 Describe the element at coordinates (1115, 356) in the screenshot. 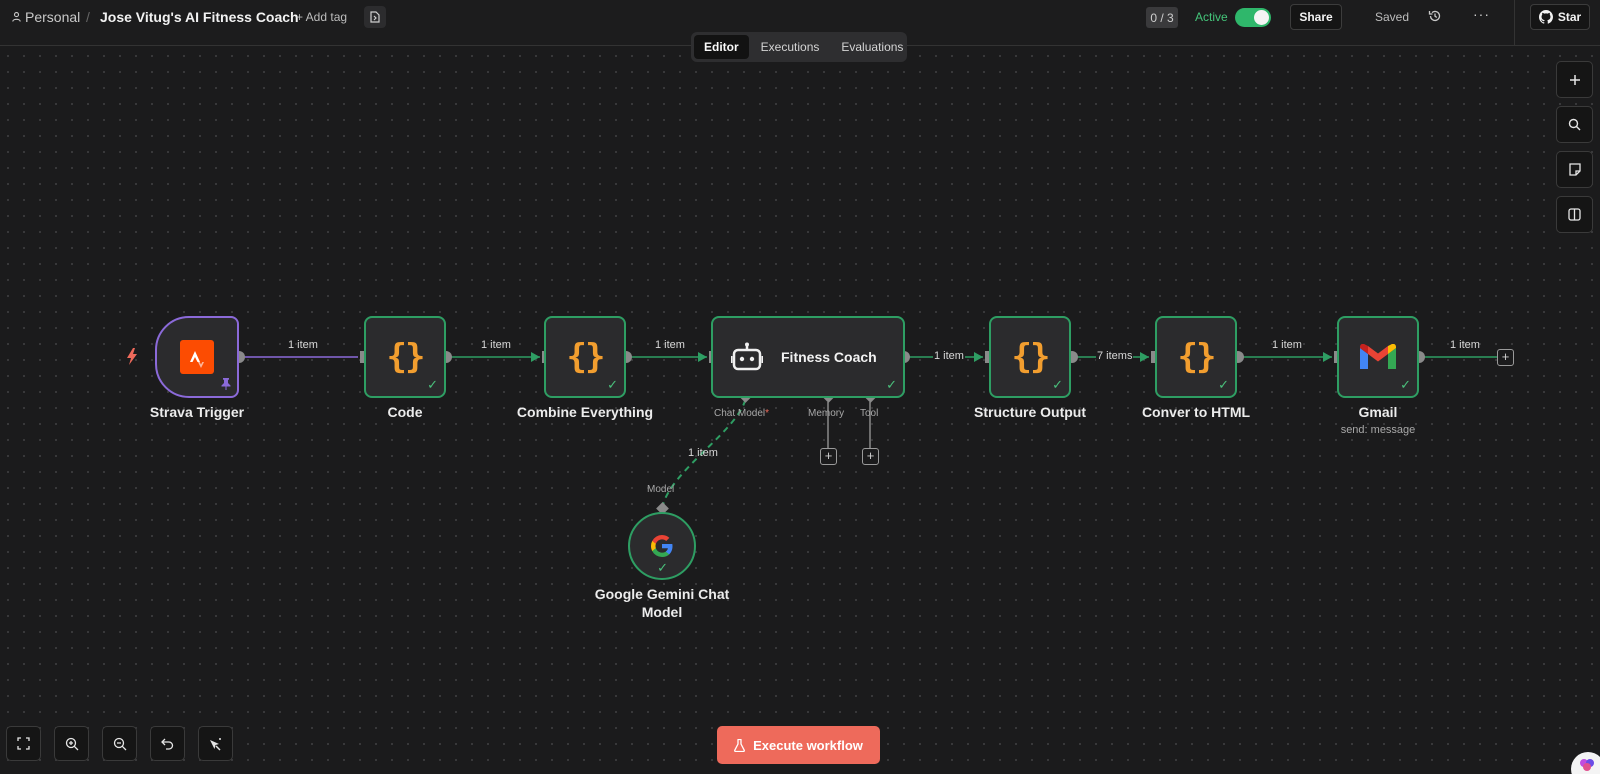

I see `edge-label-structure-html: 7 items` at that location.